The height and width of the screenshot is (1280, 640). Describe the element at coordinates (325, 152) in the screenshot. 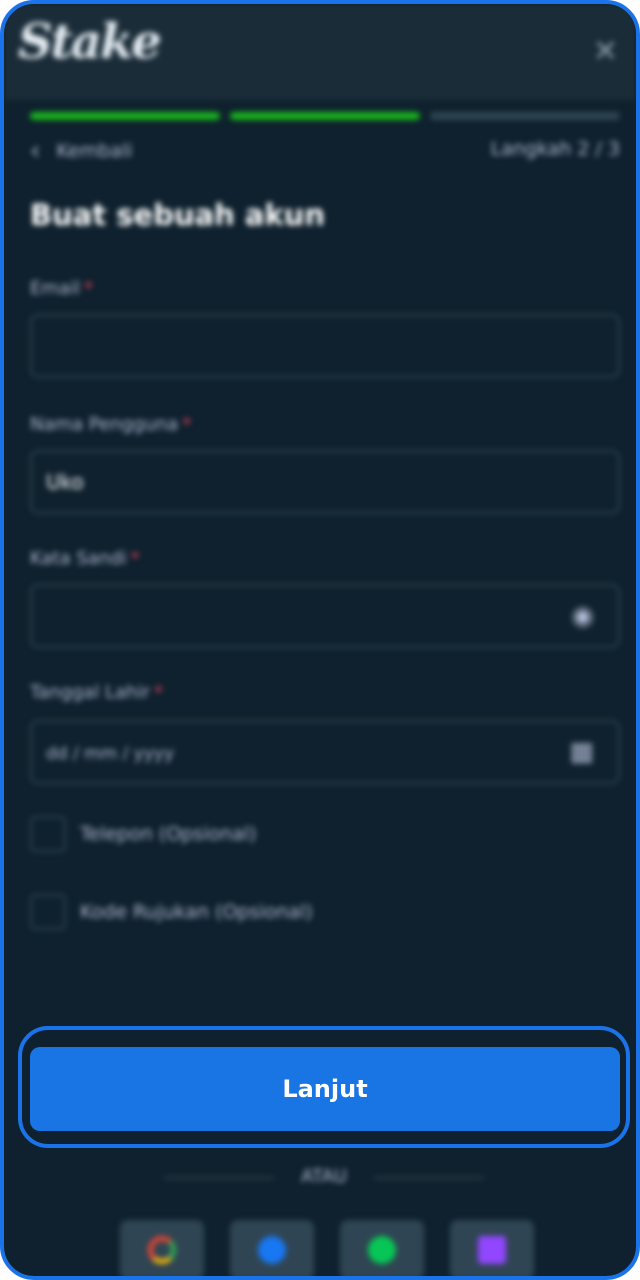

I see `step-nav: ‹ Kembali Langkah 2 / 3` at that location.